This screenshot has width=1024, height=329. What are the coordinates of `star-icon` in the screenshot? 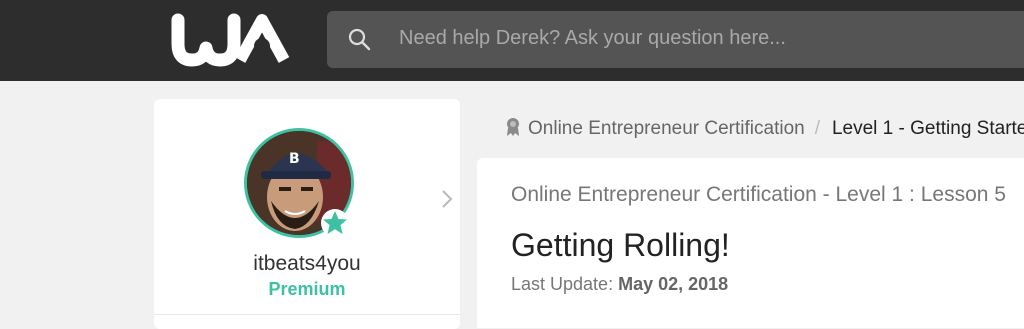 It's located at (335, 223).